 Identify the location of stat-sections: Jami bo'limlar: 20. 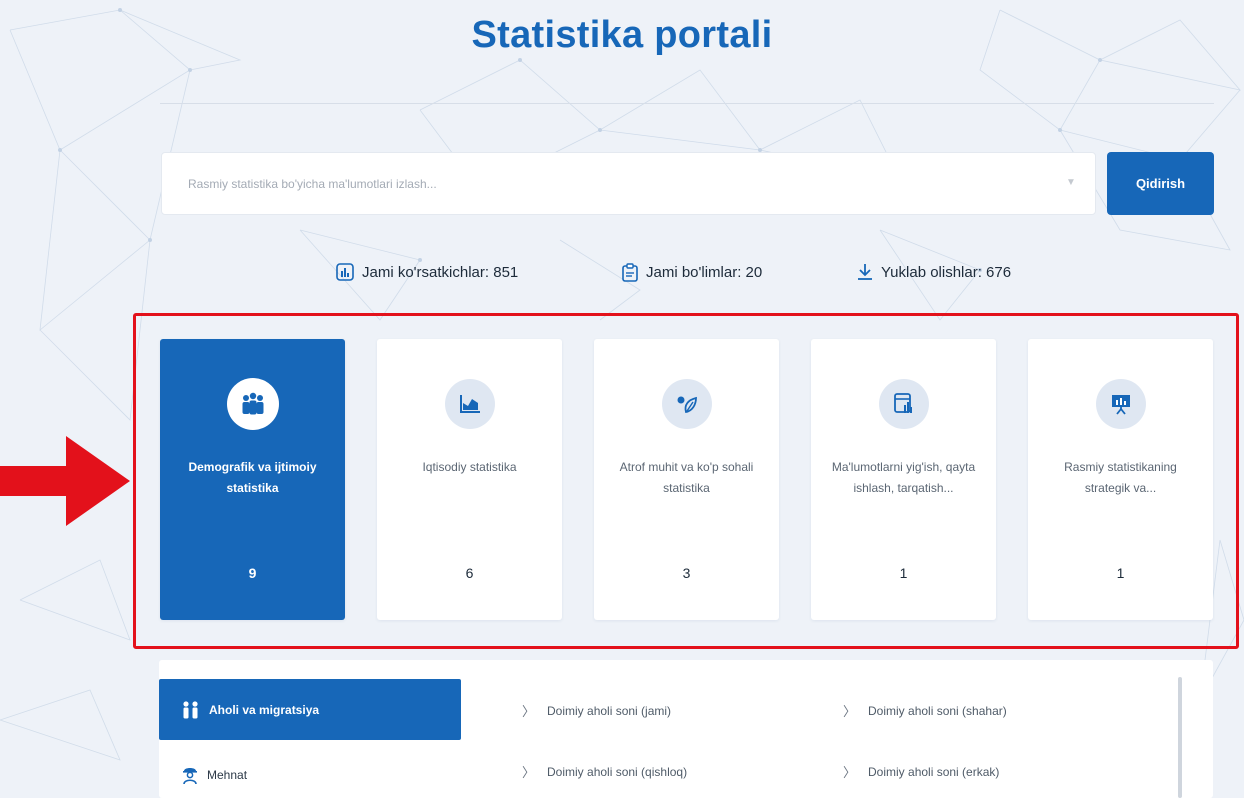
(692, 272).